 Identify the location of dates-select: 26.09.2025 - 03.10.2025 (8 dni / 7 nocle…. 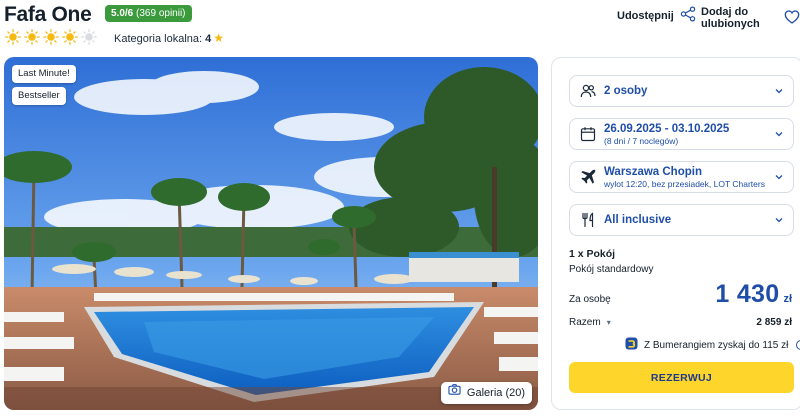
(681, 134).